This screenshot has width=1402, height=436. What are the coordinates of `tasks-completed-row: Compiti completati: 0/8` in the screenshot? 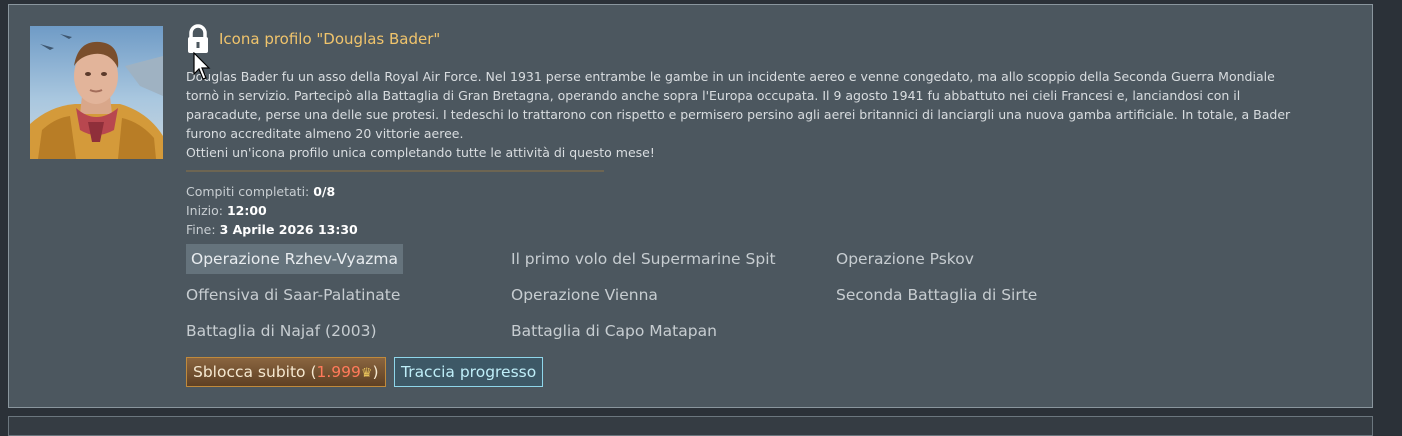 It's located at (272, 191).